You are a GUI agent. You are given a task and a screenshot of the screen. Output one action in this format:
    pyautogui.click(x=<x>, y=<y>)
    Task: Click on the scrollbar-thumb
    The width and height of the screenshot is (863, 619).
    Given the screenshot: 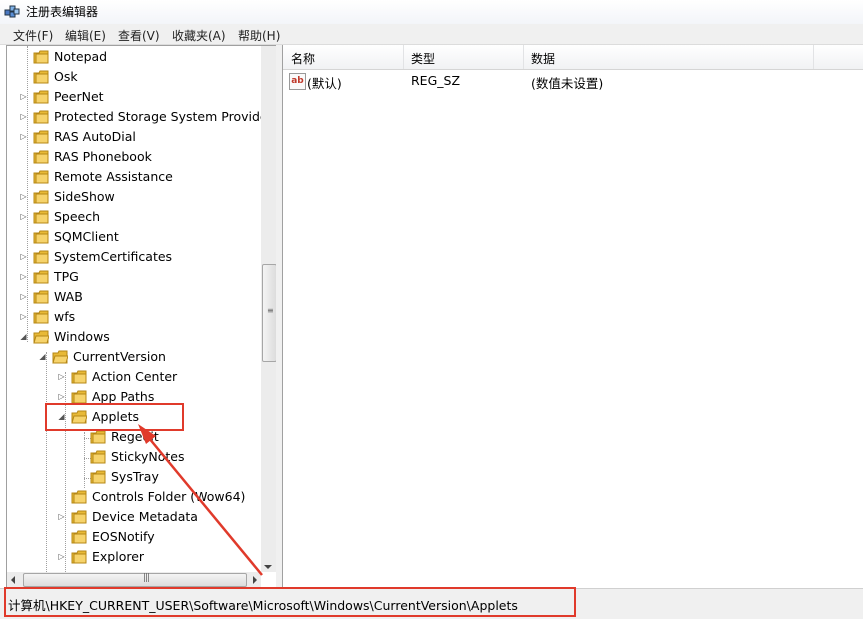 What is the action you would take?
    pyautogui.click(x=135, y=580)
    